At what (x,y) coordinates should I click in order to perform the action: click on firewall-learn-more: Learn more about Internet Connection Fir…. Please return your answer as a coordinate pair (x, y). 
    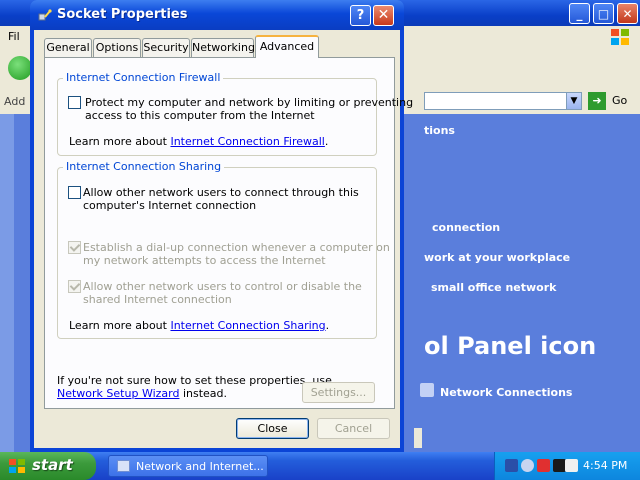
    Looking at the image, I should click on (198, 141).